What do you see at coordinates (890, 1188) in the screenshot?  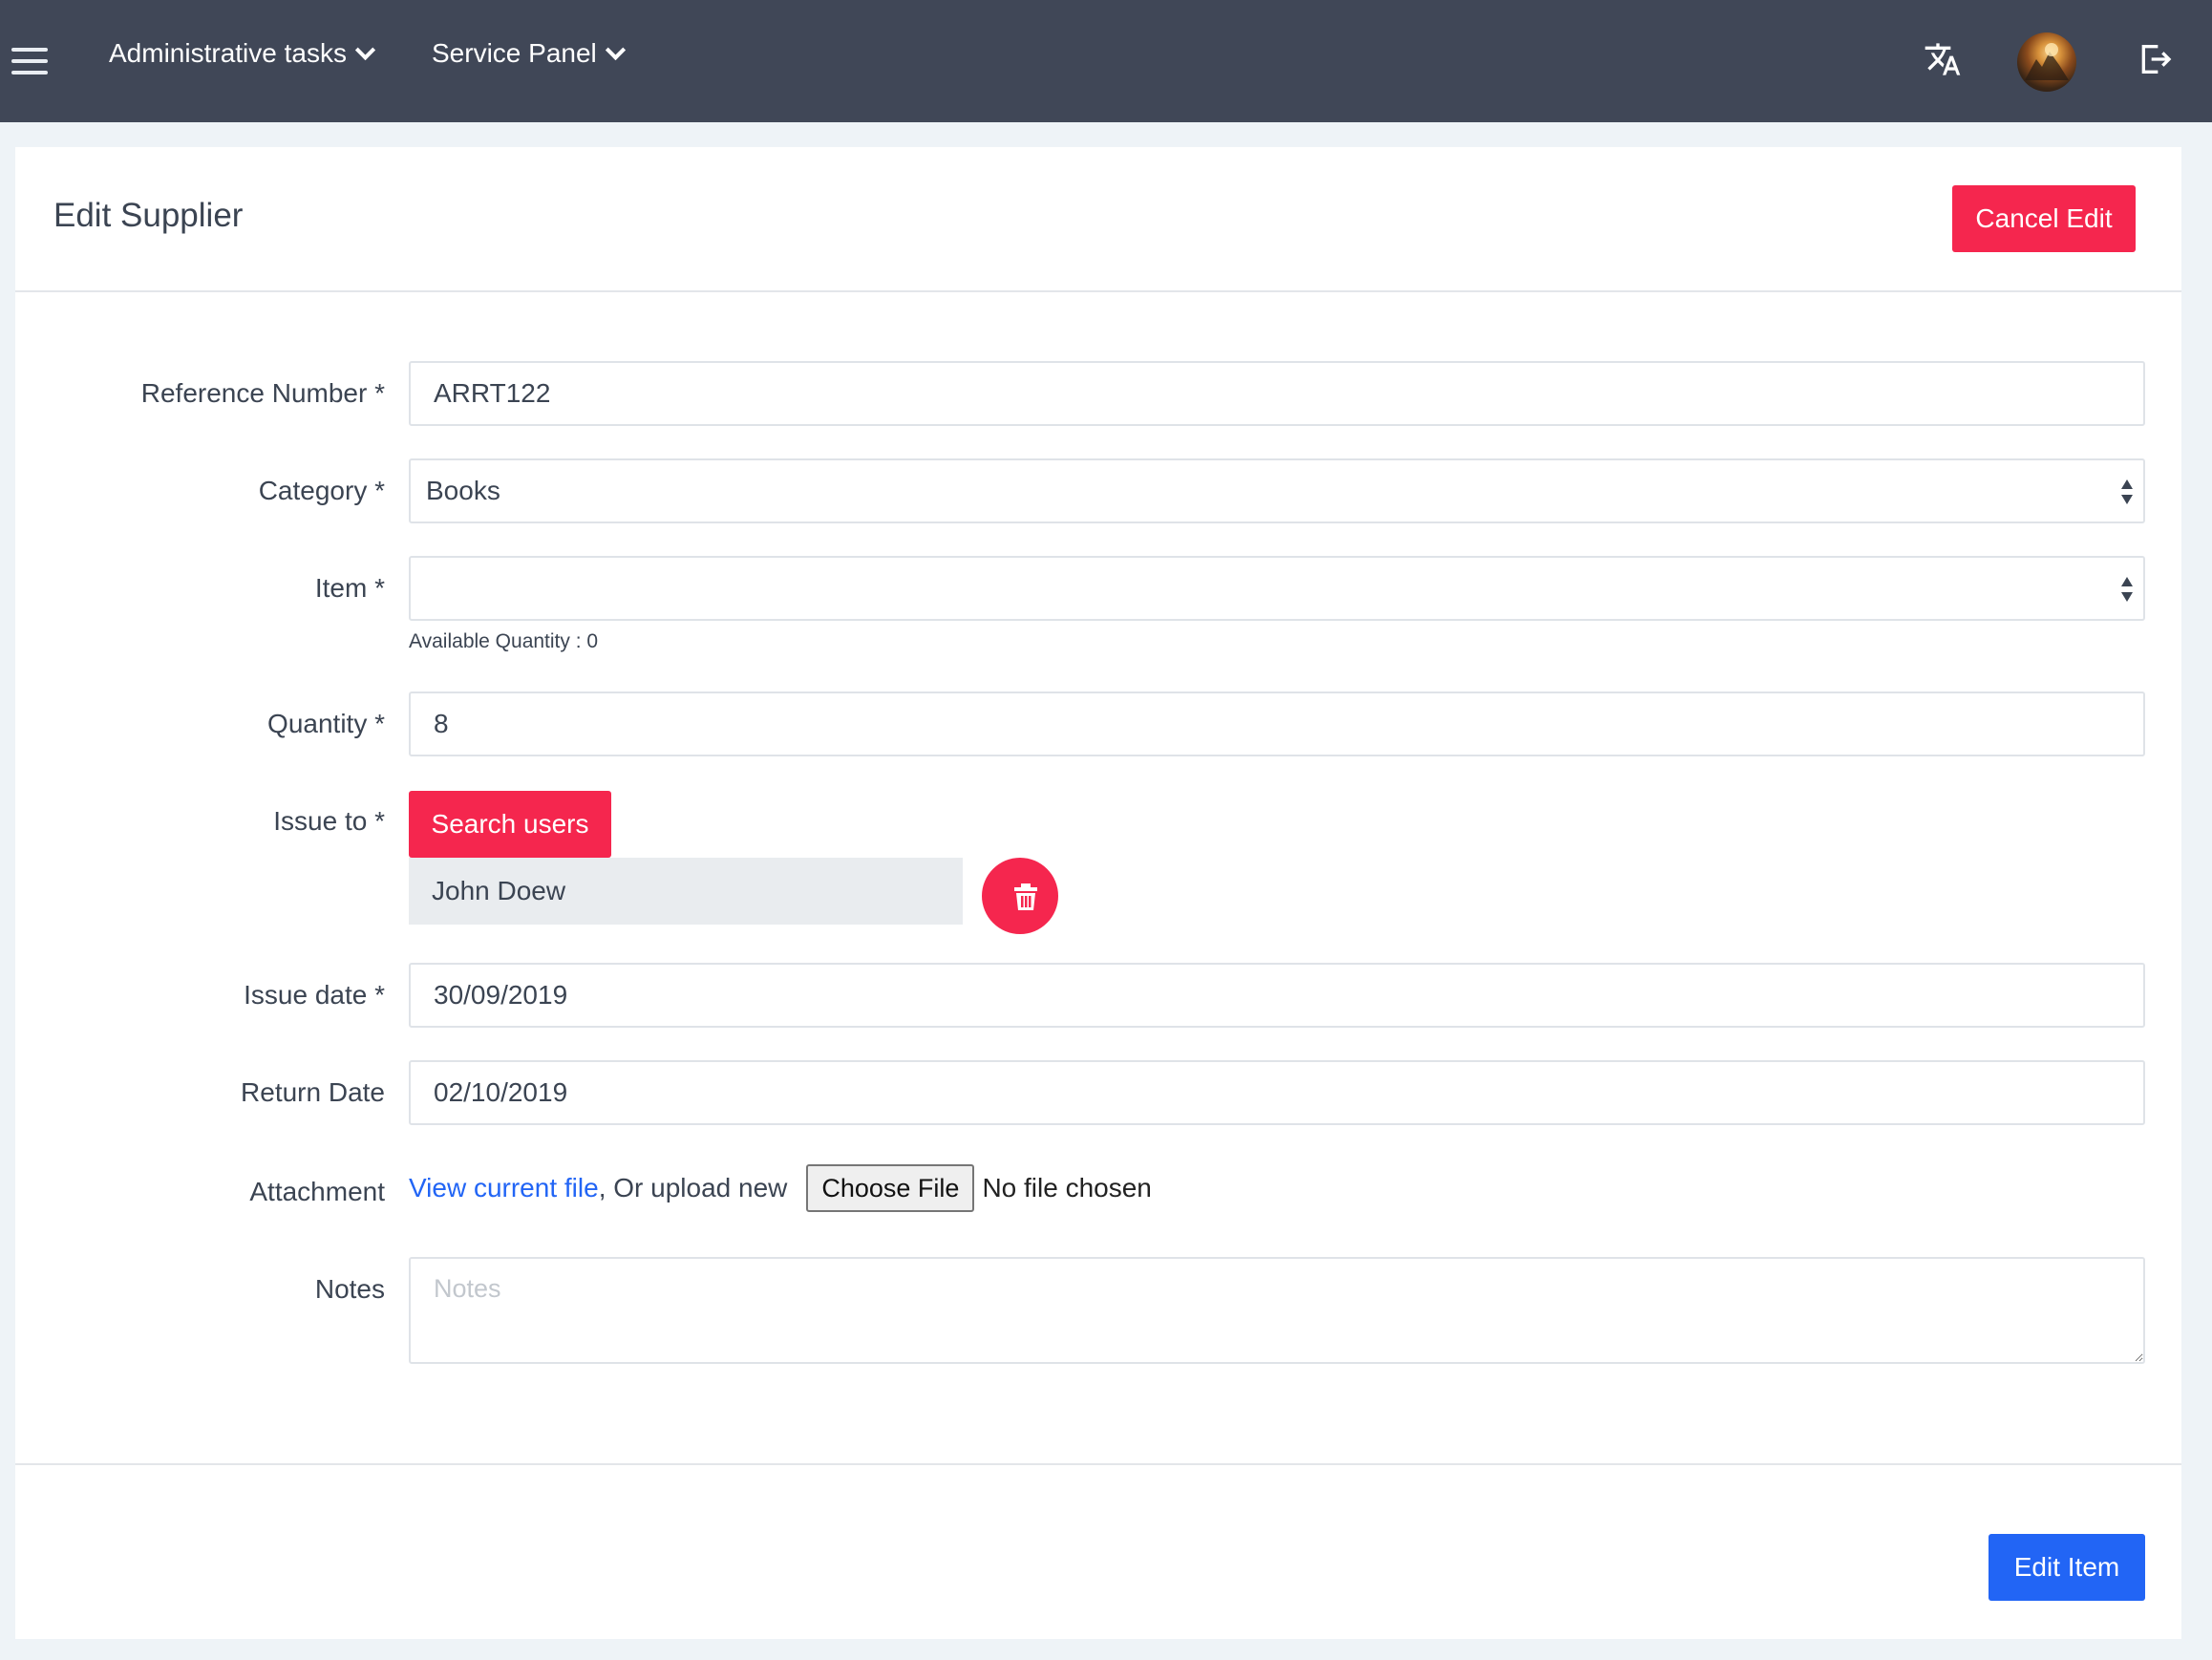 I see `choose-file-button: Choose File` at bounding box center [890, 1188].